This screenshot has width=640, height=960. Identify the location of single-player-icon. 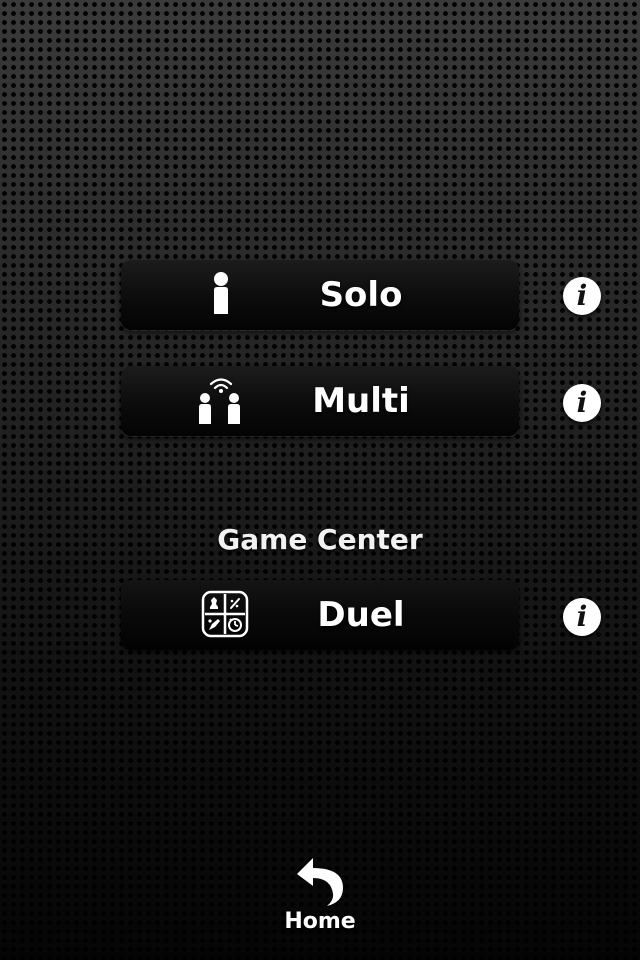
(221, 293).